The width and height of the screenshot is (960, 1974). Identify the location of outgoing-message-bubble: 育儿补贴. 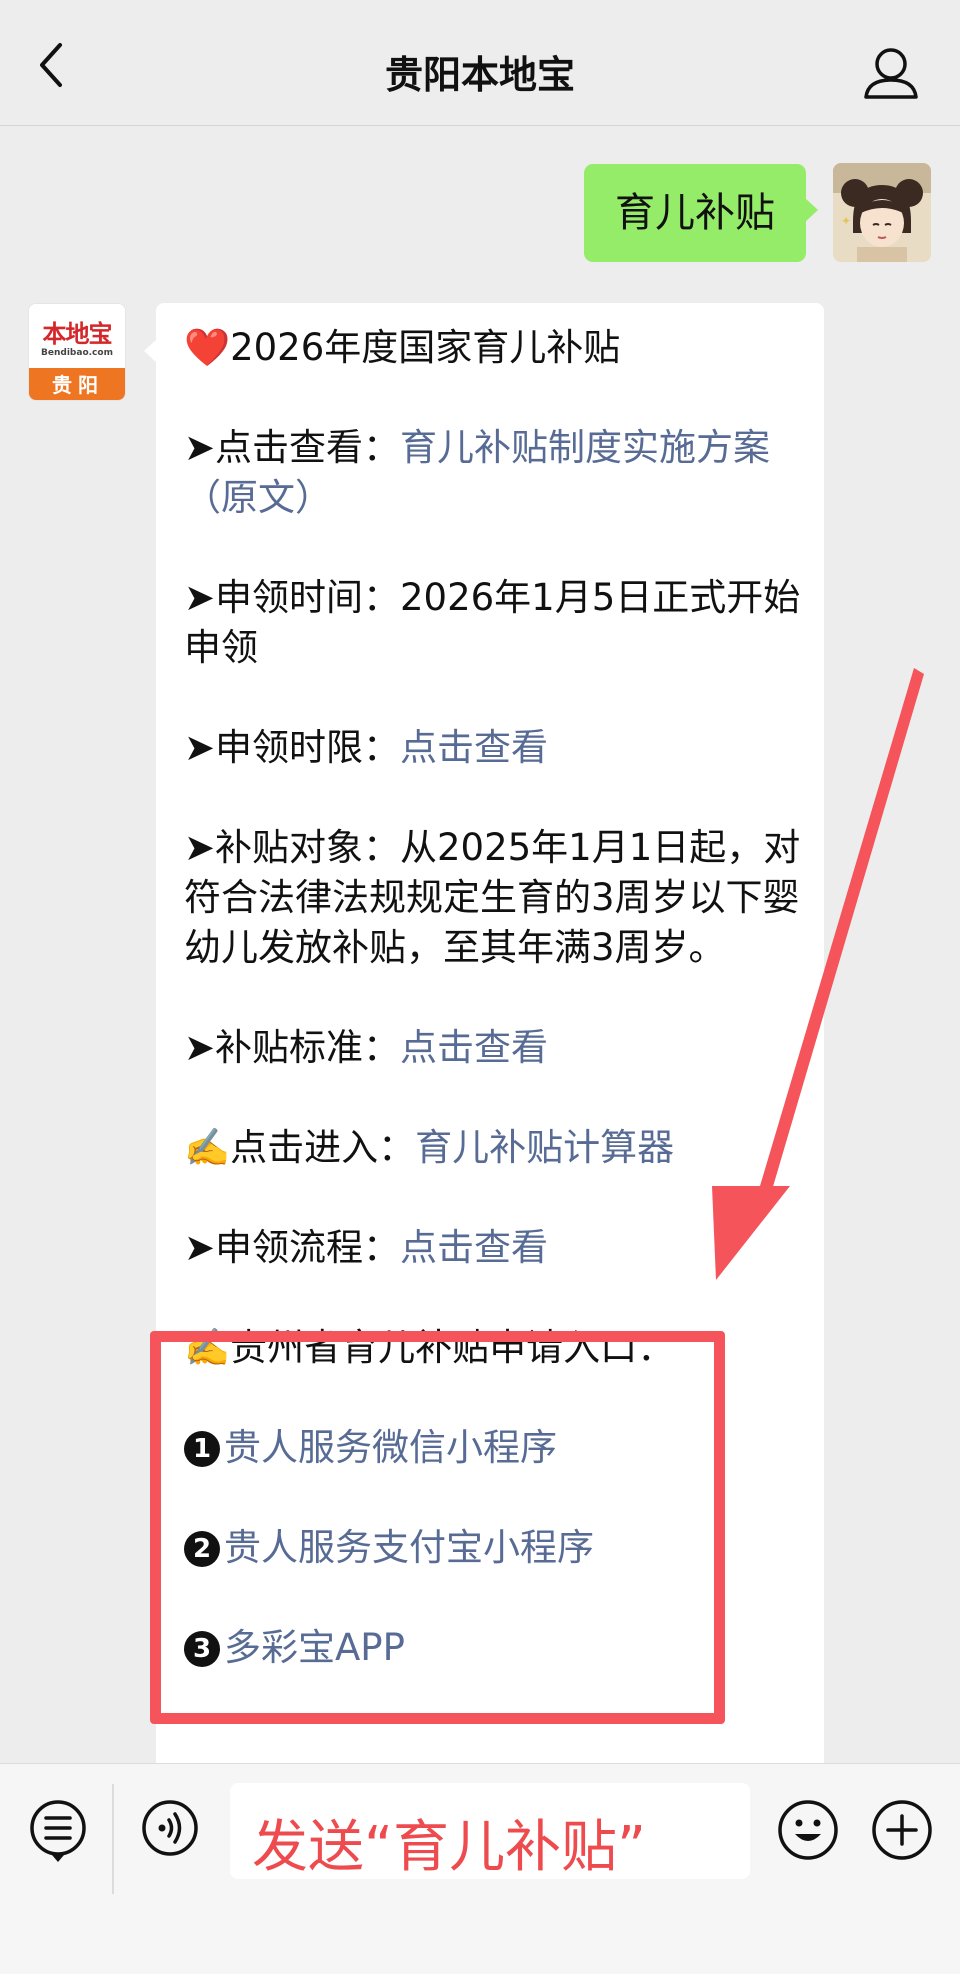
(701, 213).